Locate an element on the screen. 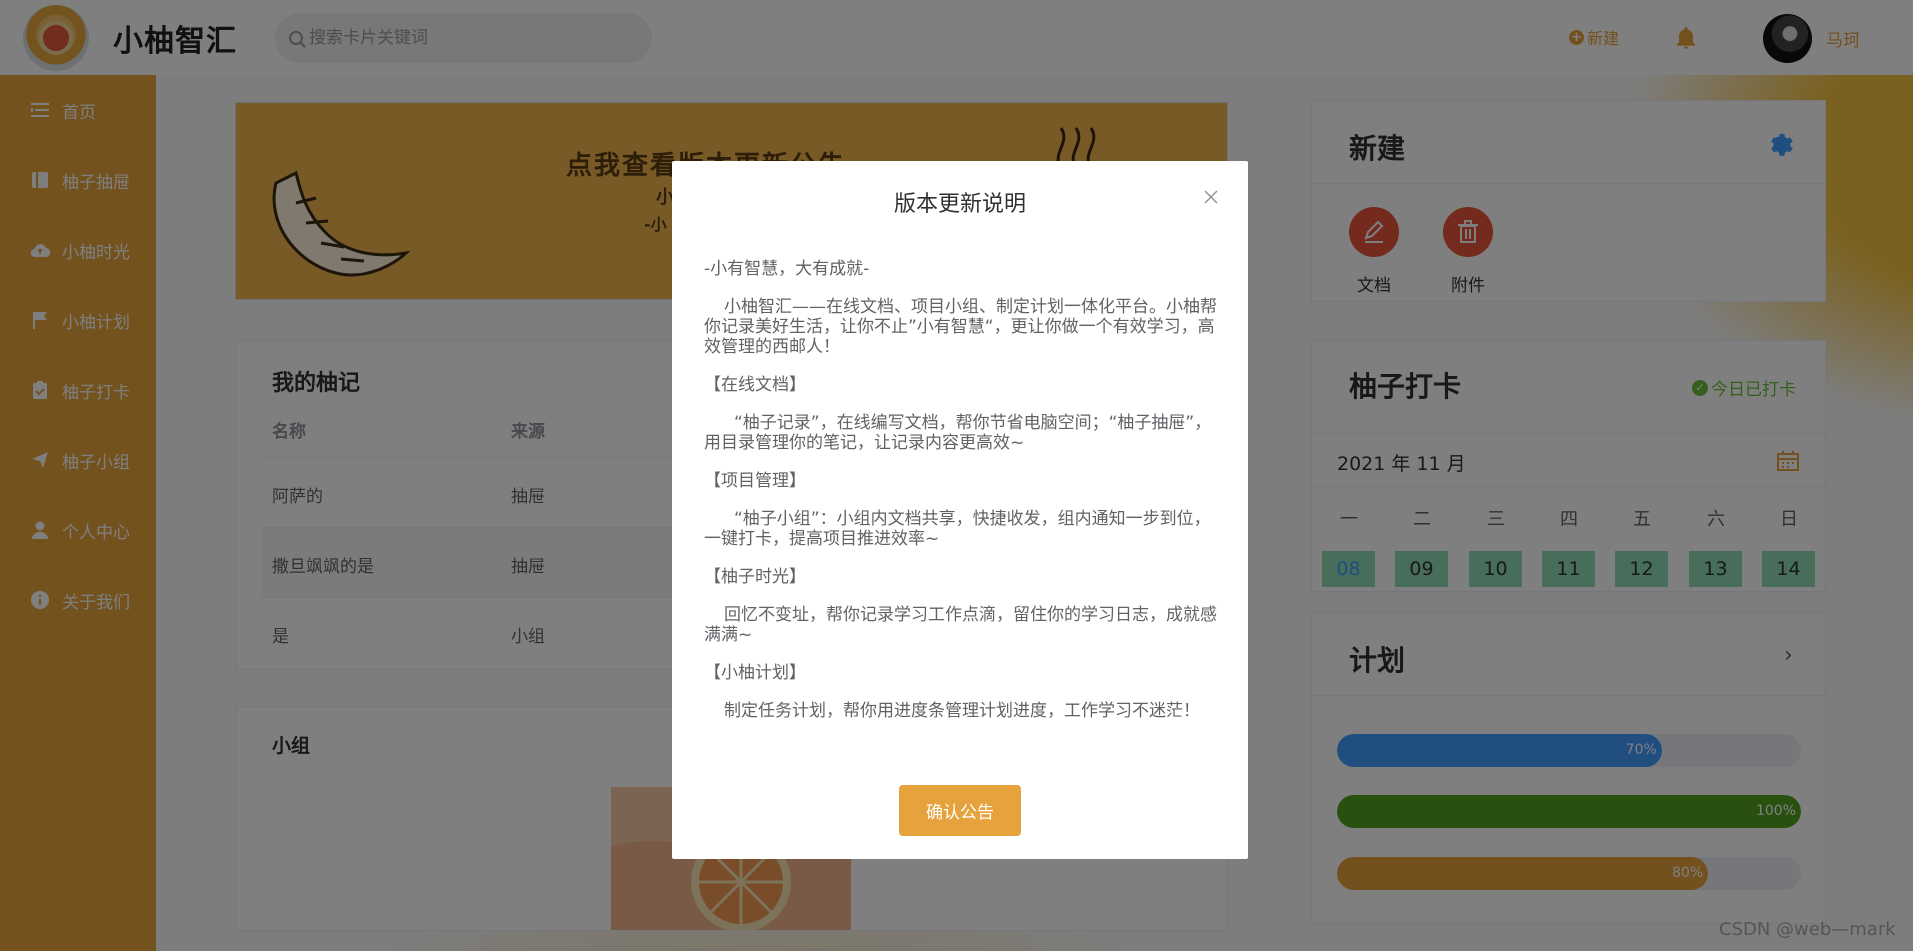 This screenshot has width=1913, height=951. dialog-title: 版本更新说明 is located at coordinates (959, 204).